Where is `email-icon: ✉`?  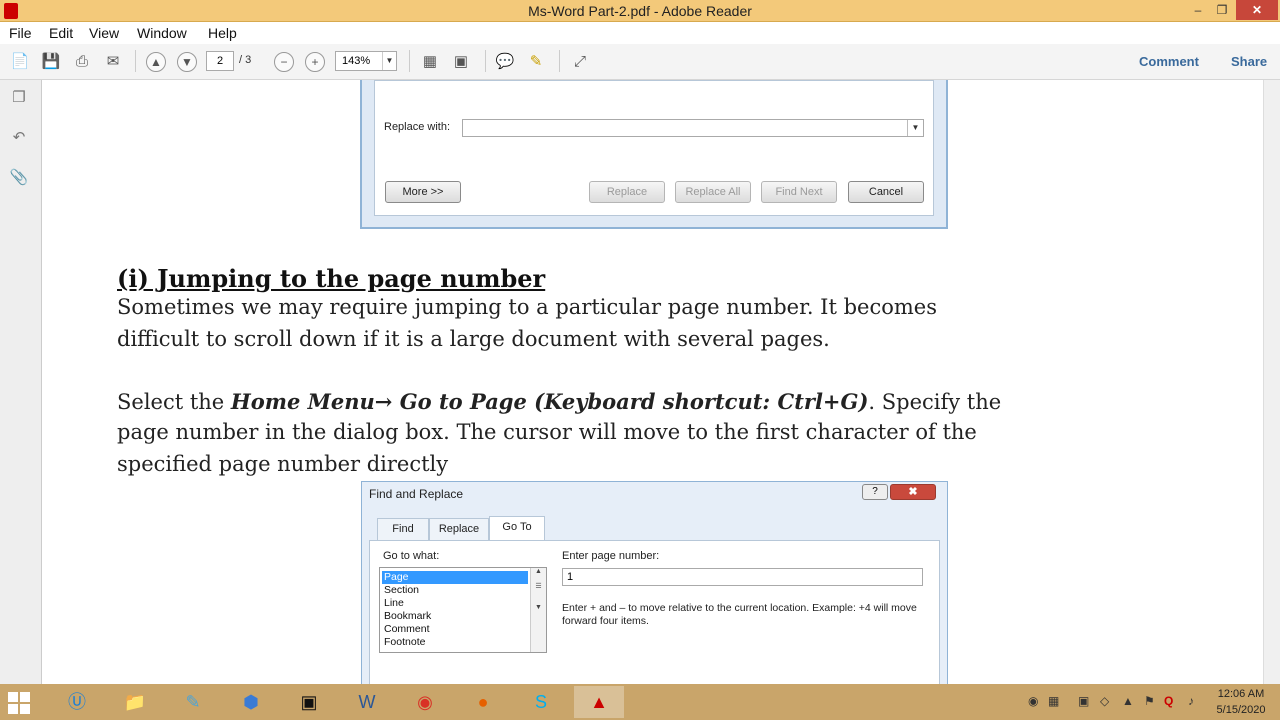
email-icon: ✉ is located at coordinates (113, 62).